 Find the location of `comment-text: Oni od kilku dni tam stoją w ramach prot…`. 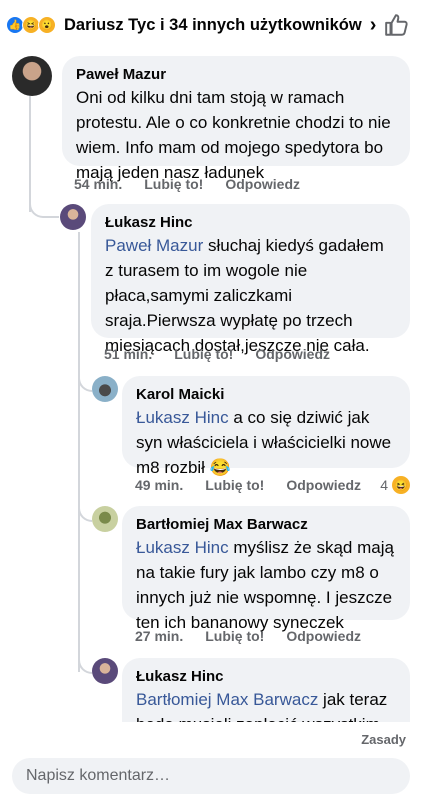

comment-text: Oni od kilku dni tam stoją w ramach prot… is located at coordinates (233, 135).